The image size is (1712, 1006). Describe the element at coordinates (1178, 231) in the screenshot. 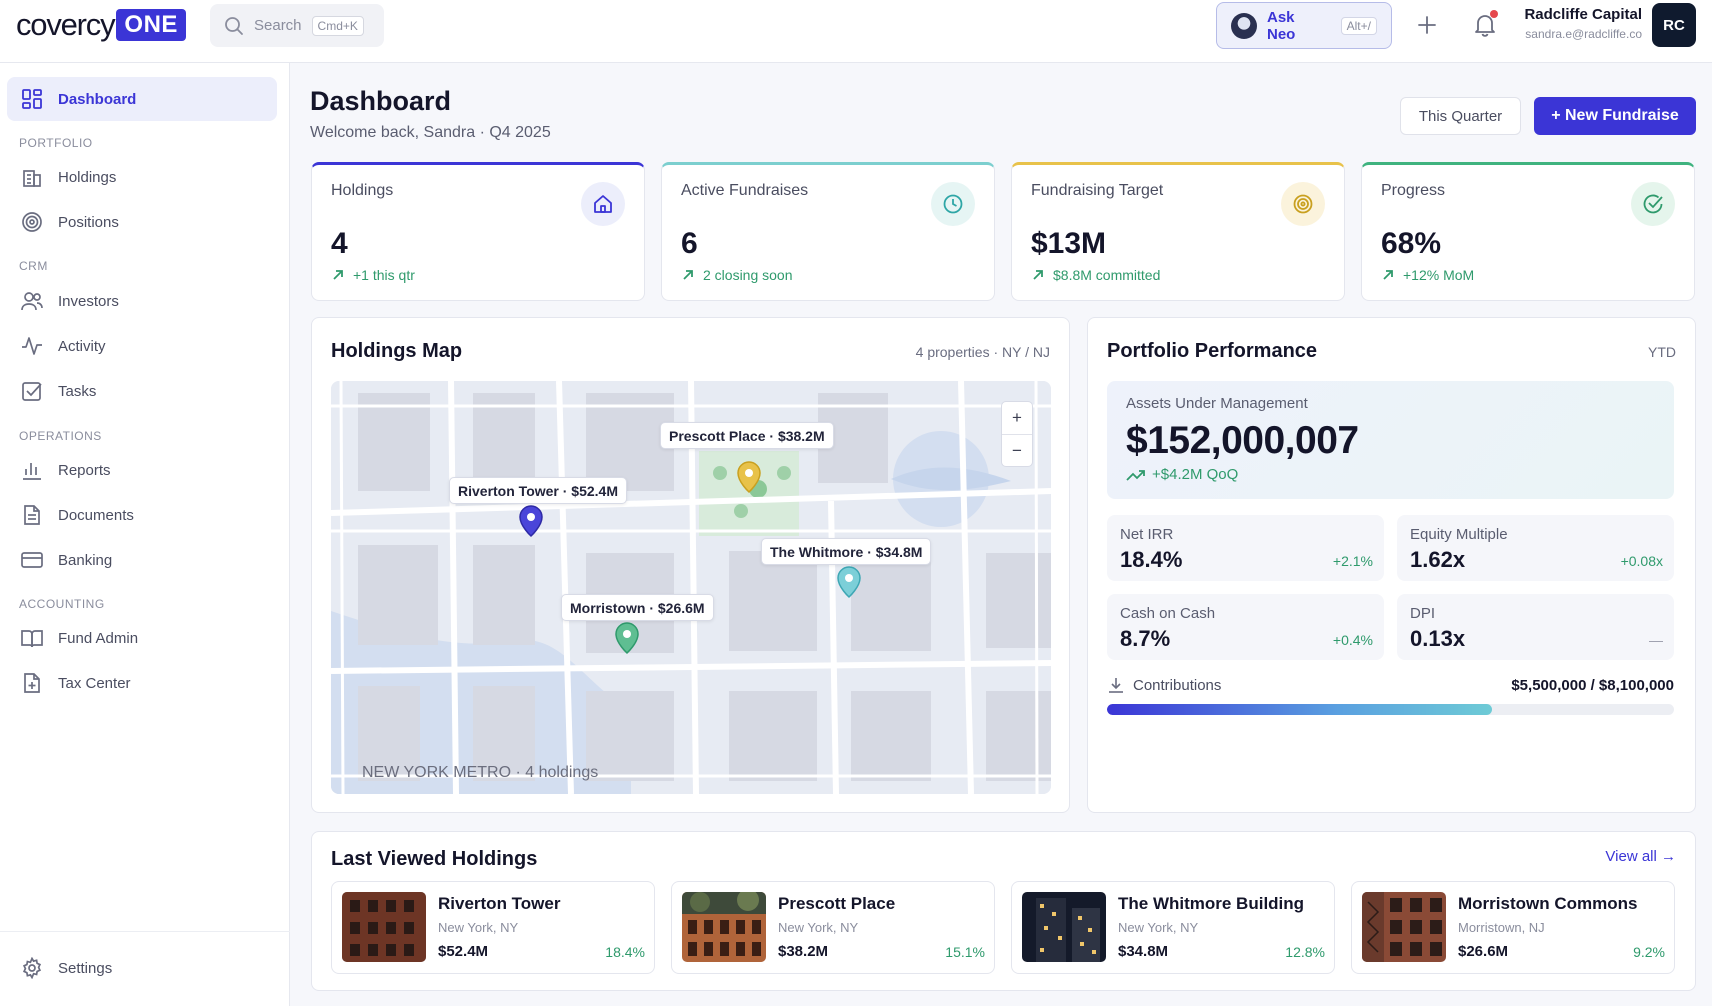

I see `stat-card-fundraising-target: Fundraising Target $13M $8.8M committed` at that location.